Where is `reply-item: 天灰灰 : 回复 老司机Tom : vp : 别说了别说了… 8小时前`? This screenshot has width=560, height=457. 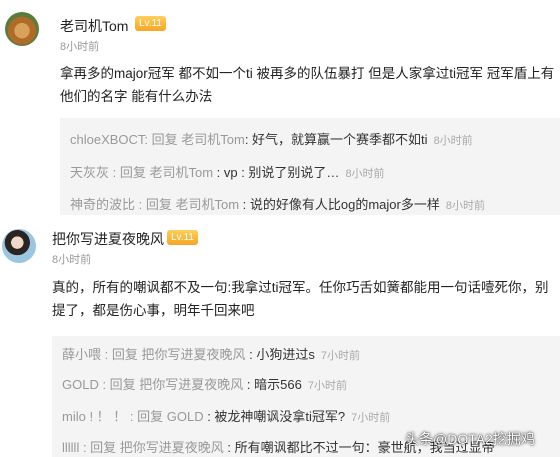
reply-item: 天灰灰 : 回复 老司机Tom : vp : 别说了别说了… 8小时前 is located at coordinates (227, 171).